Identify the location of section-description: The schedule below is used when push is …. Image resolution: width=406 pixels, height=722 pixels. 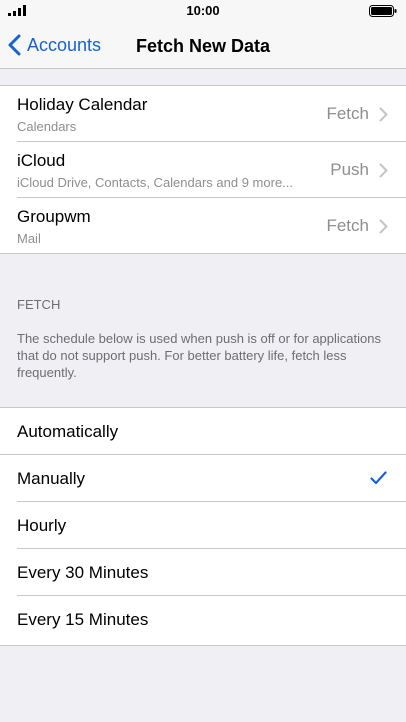
(199, 355).